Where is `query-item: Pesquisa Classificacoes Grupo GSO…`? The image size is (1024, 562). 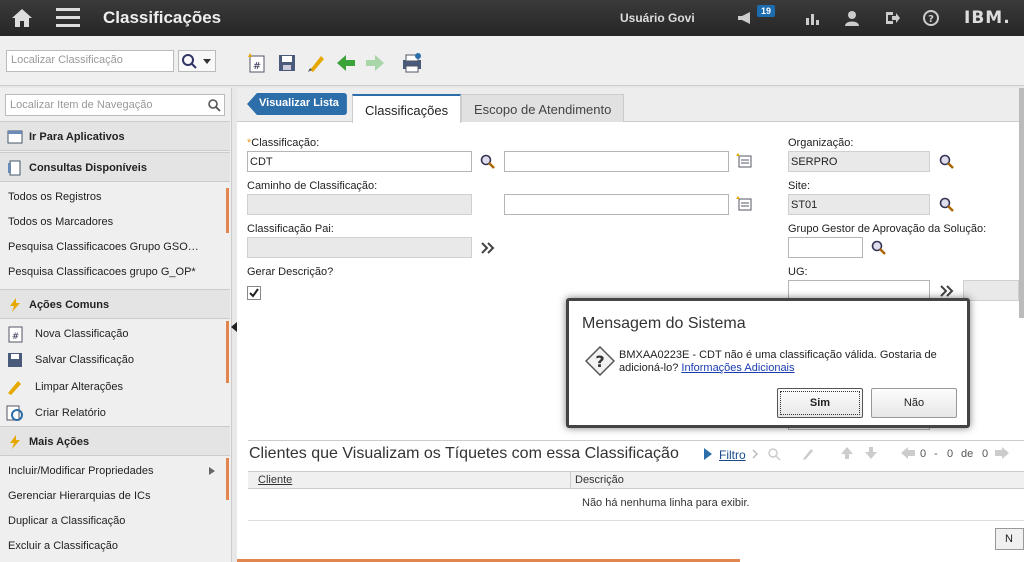 query-item: Pesquisa Classificacoes Grupo GSO… is located at coordinates (111, 247).